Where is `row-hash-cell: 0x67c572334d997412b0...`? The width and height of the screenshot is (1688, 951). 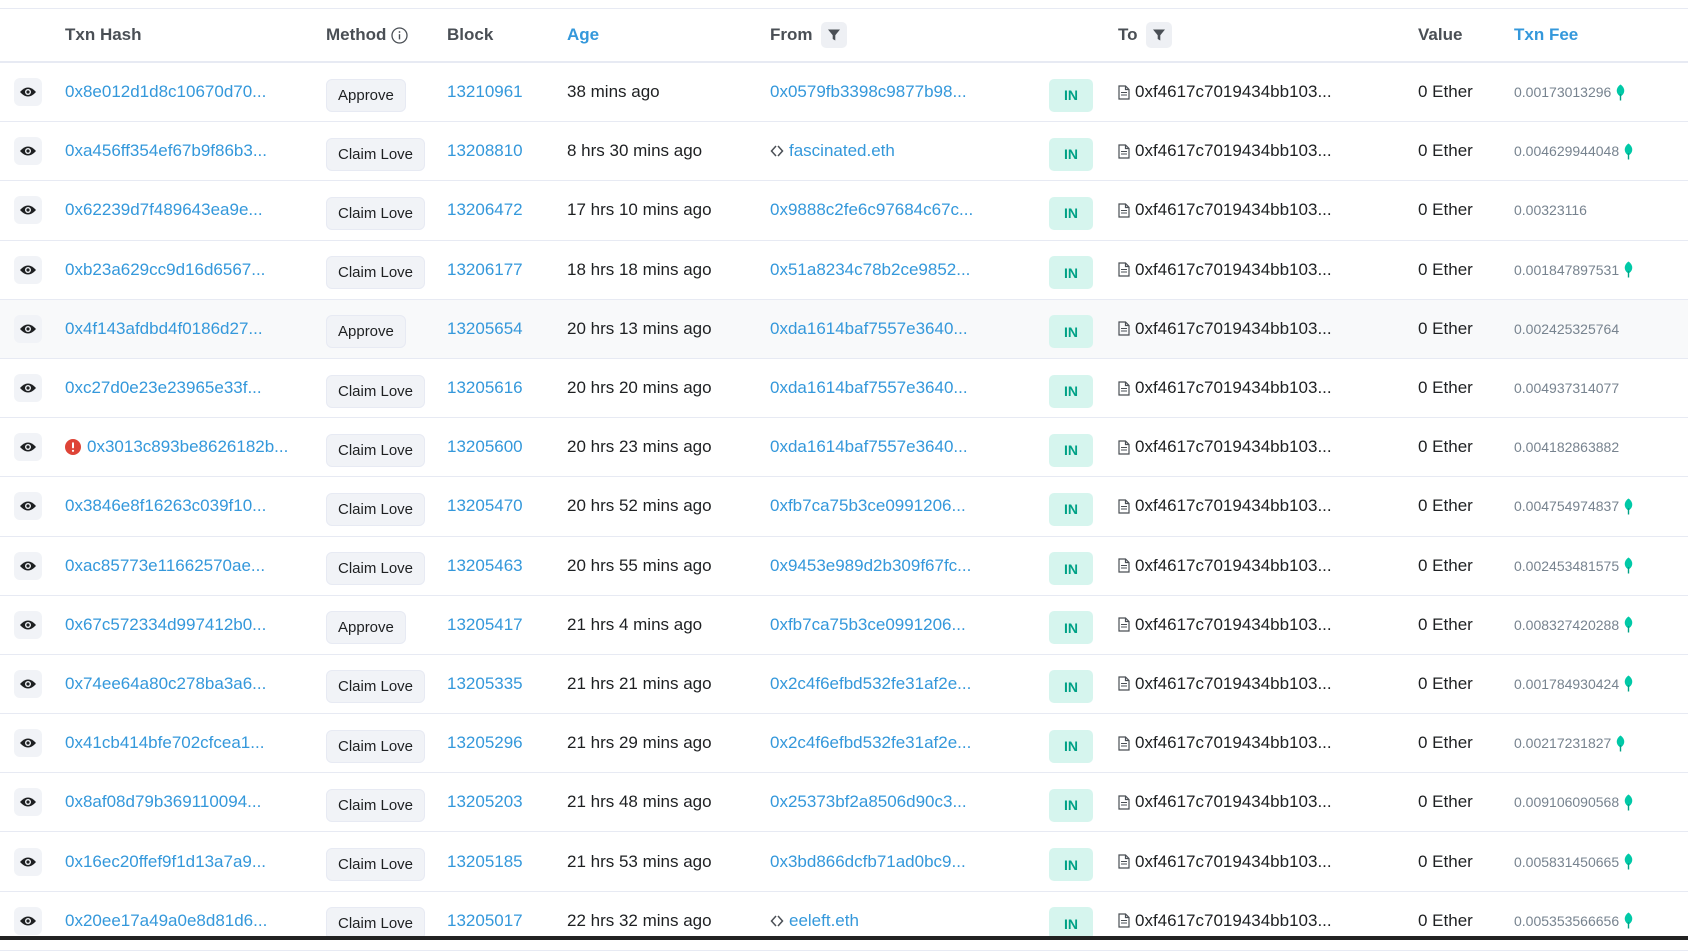
row-hash-cell: 0x67c572334d997412b0... is located at coordinates (165, 625).